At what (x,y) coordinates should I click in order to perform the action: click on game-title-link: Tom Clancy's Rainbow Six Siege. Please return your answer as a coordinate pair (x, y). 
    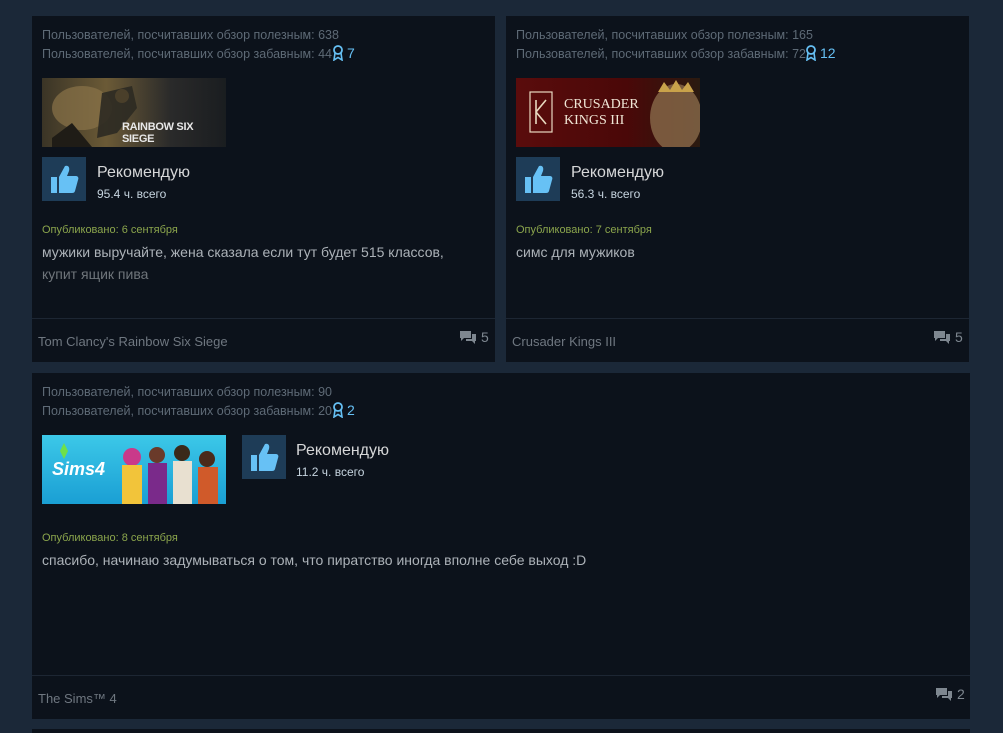
    Looking at the image, I should click on (133, 341).